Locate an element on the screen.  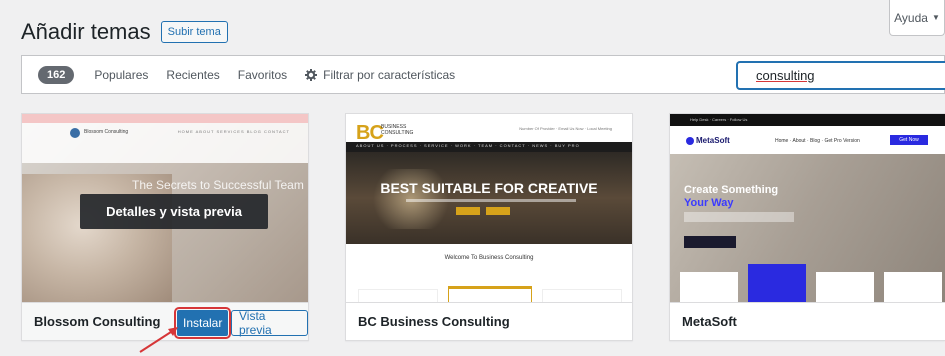
search-input is located at coordinates (841, 75).